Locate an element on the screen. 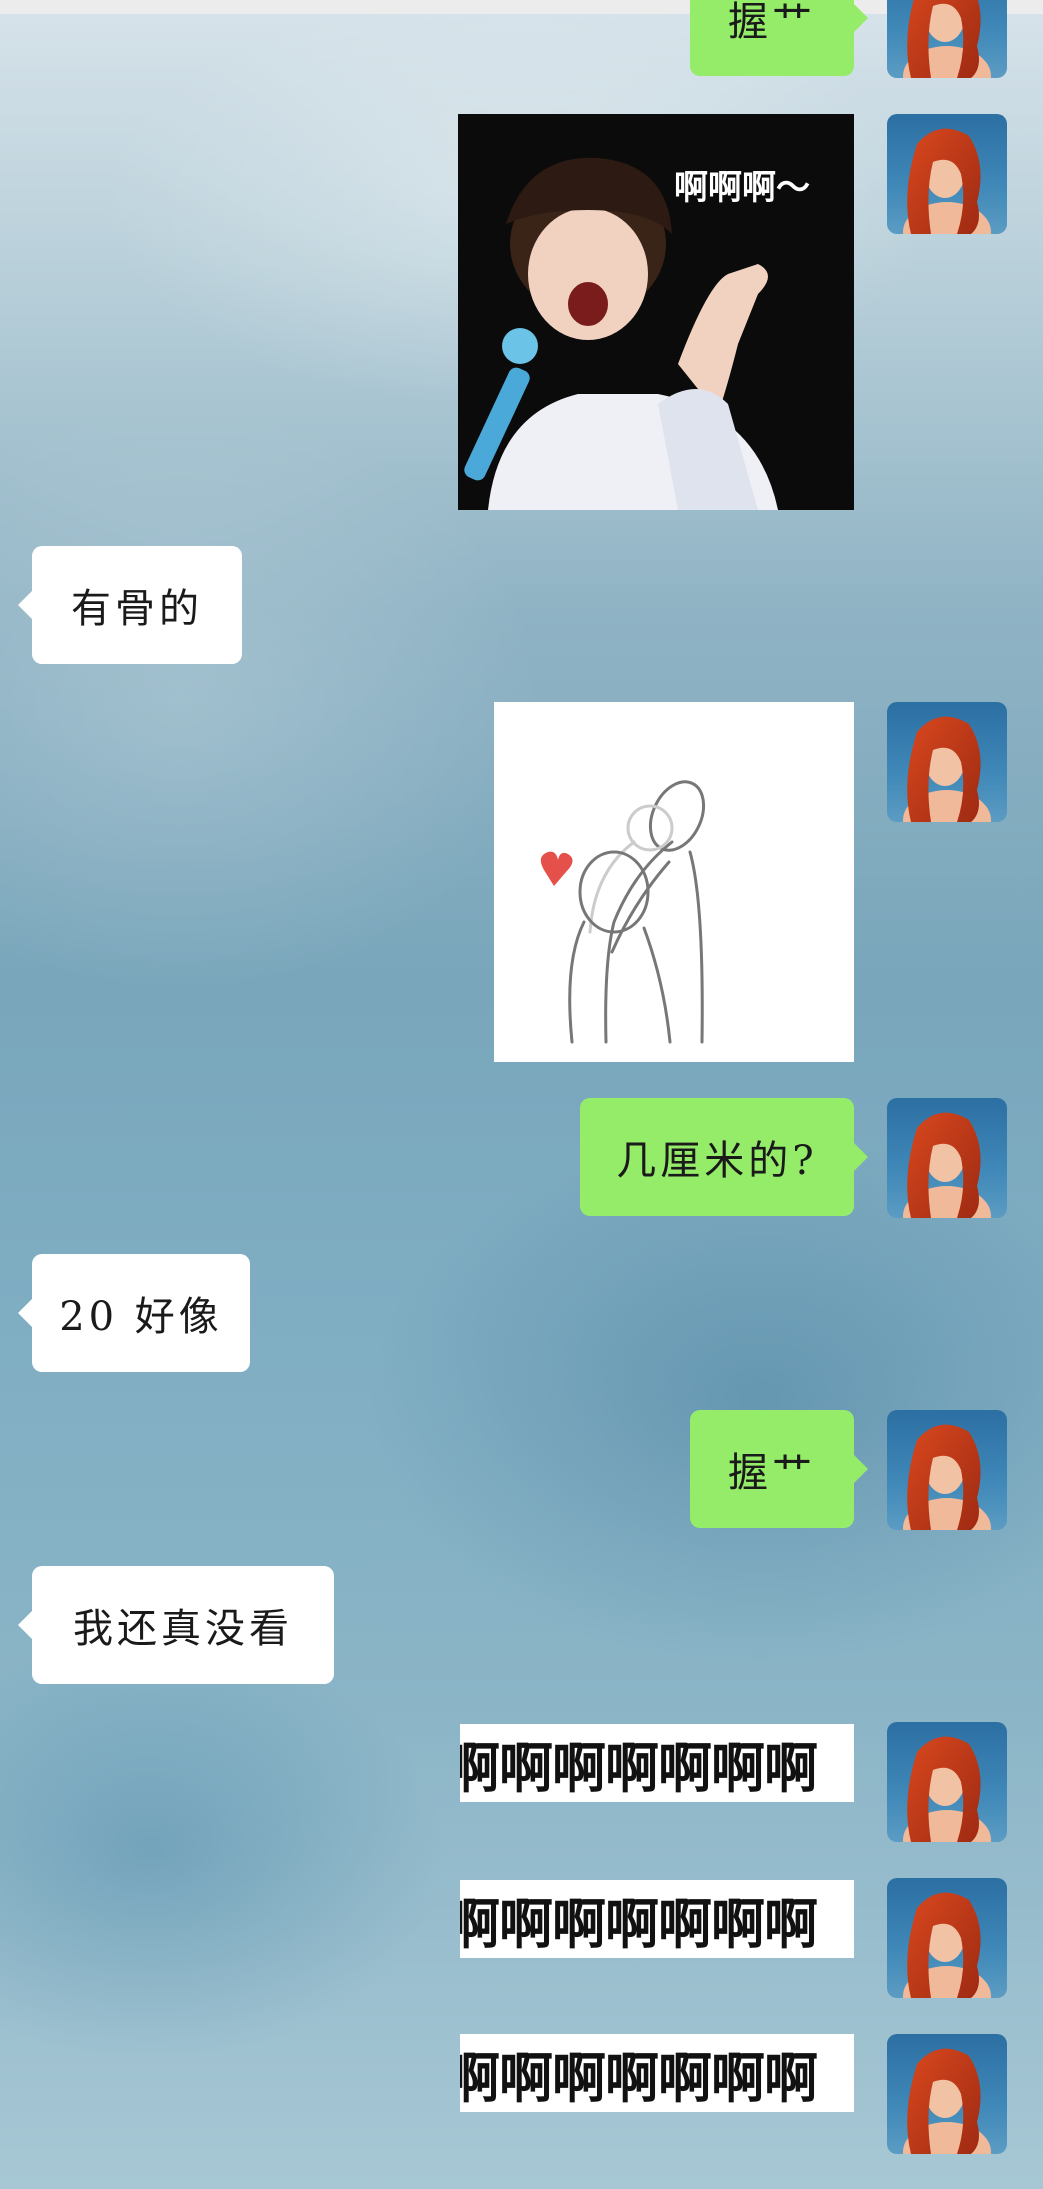 The height and width of the screenshot is (2189, 1043). hug-sketch-icon is located at coordinates (674, 882).